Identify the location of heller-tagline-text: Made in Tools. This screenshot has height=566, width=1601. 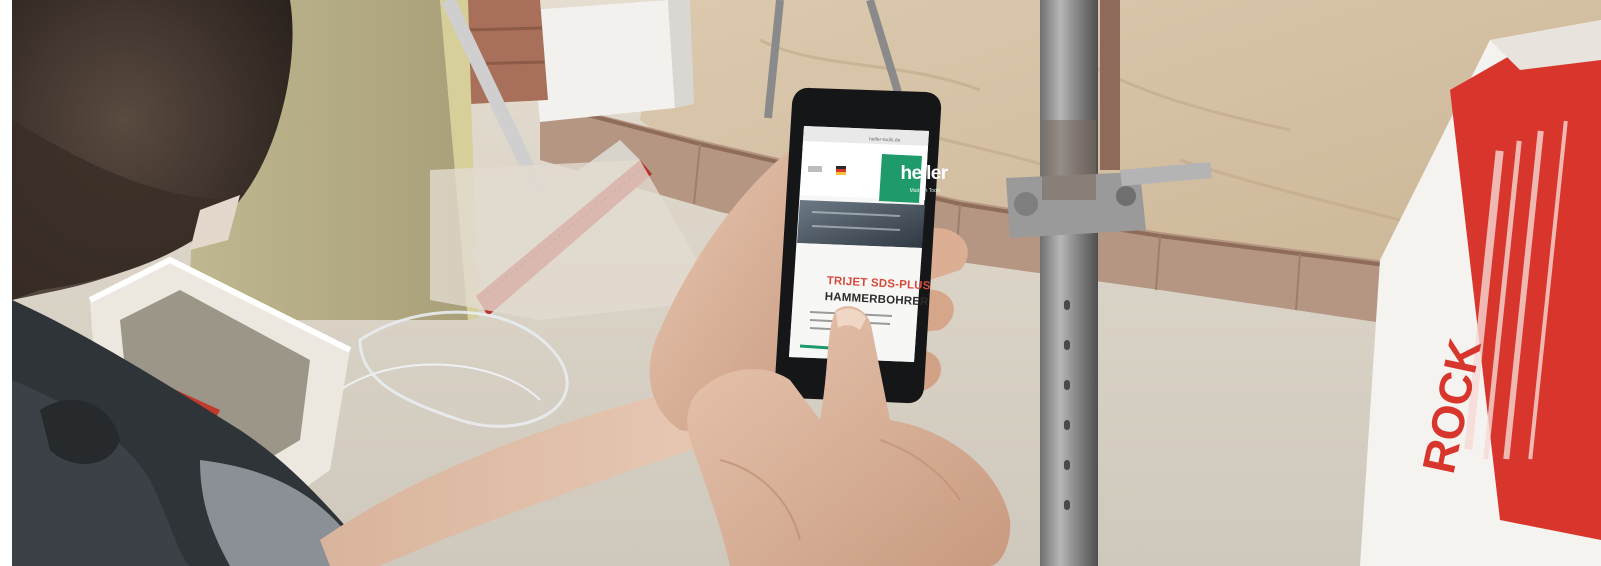
(925, 191).